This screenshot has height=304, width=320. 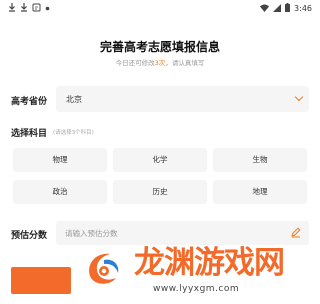 What do you see at coordinates (277, 8) in the screenshot?
I see `signal-icon` at bounding box center [277, 8].